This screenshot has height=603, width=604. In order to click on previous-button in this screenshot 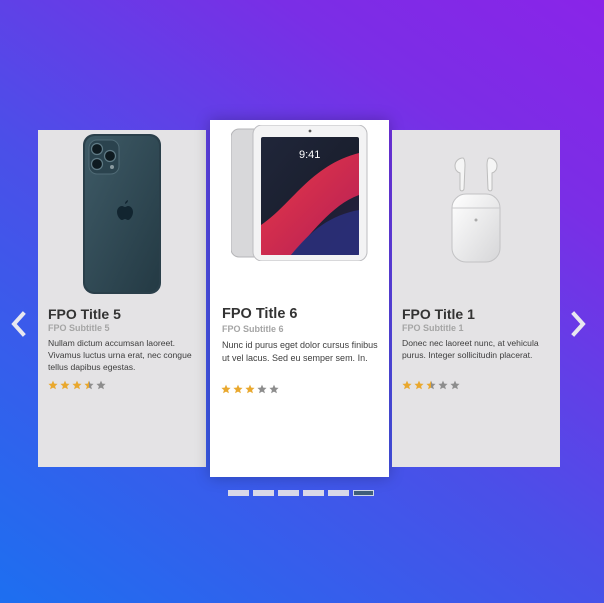, I will do `click(18, 324)`.